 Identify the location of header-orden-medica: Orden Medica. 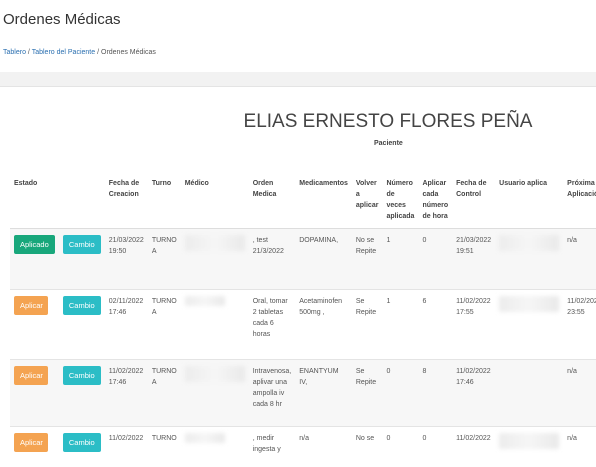
(272, 200).